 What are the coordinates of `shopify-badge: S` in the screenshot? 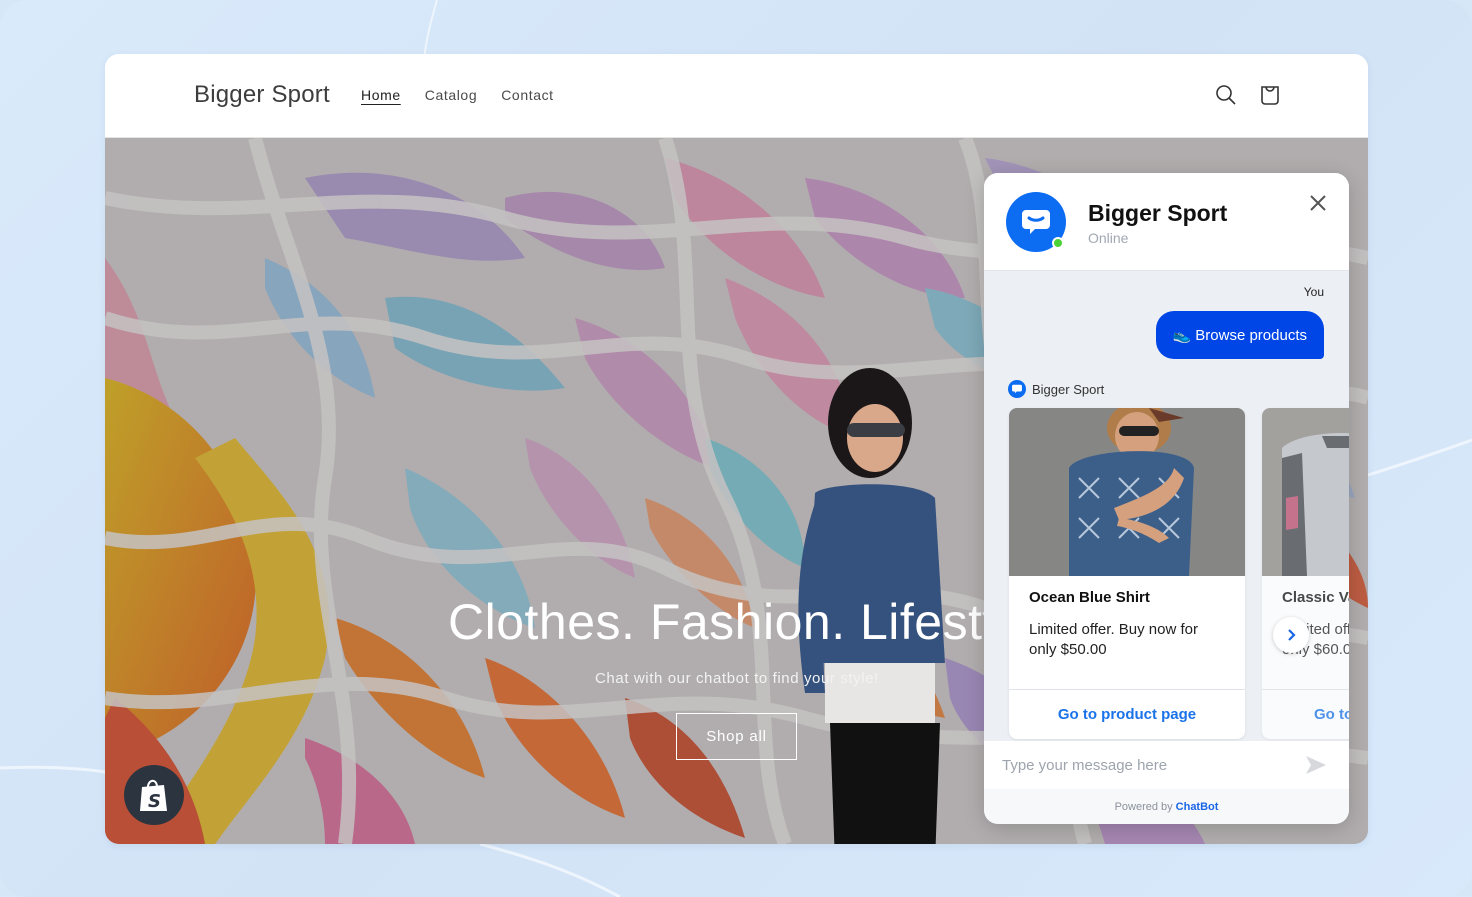 It's located at (154, 795).